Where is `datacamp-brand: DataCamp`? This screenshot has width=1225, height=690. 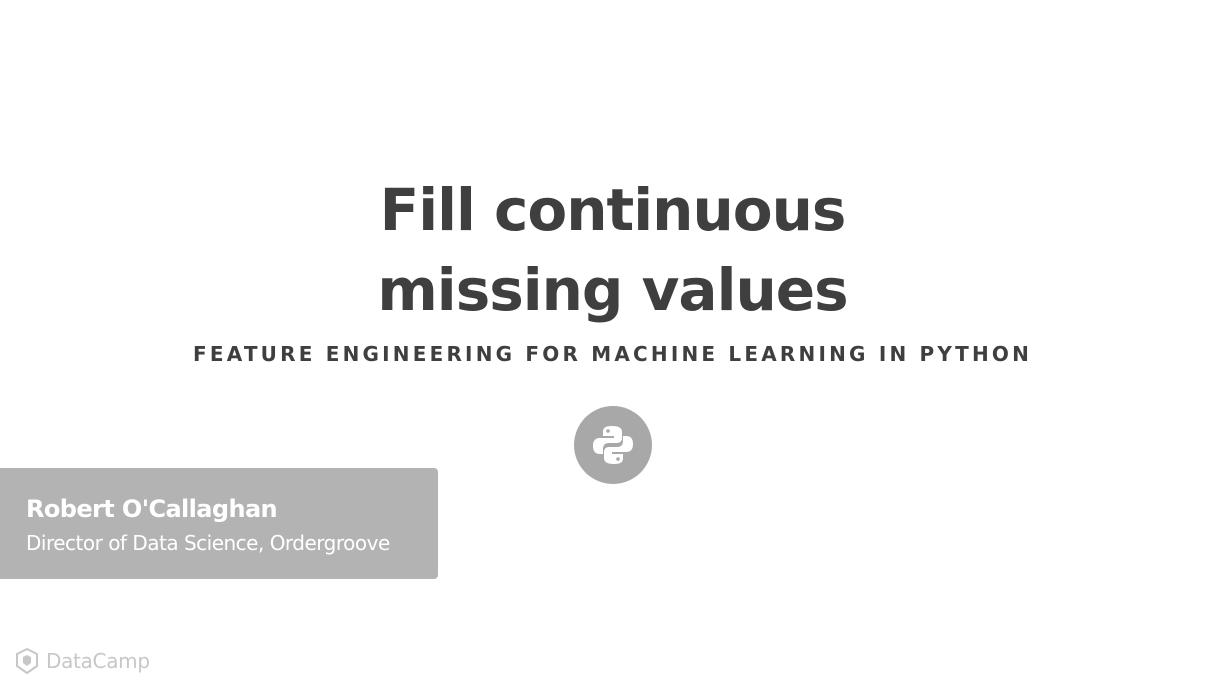 datacamp-brand: DataCamp is located at coordinates (82, 661).